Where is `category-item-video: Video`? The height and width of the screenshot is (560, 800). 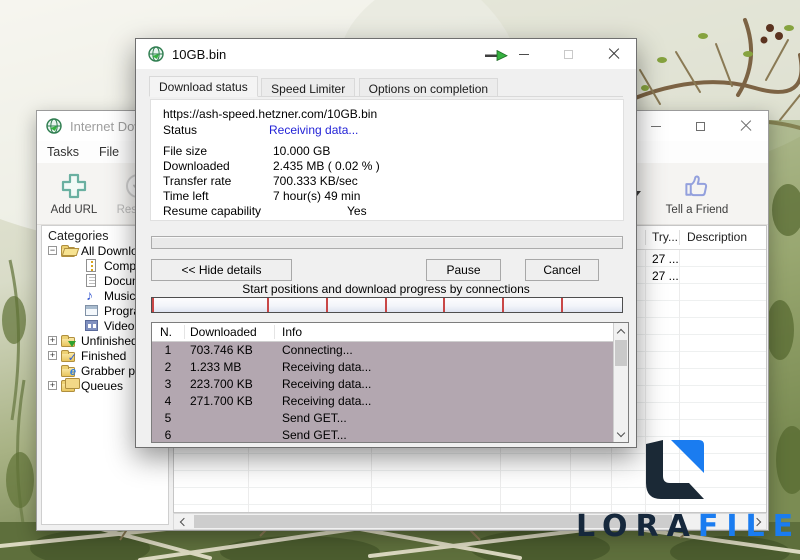 category-item-video: Video is located at coordinates (109, 325).